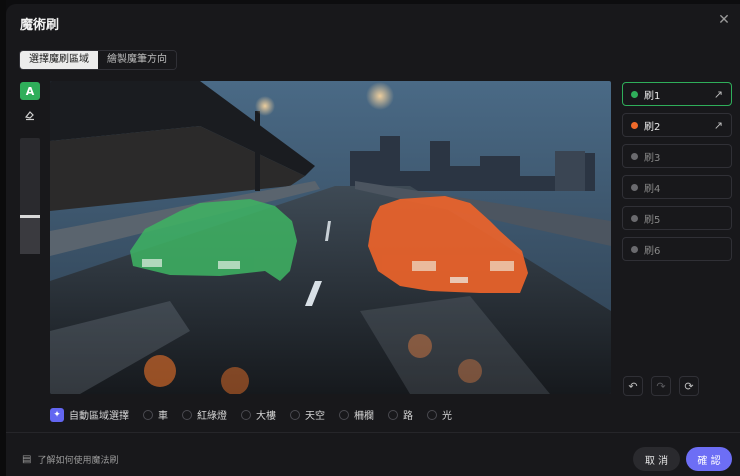 This screenshot has height=476, width=740. I want to click on mode-tabs: 選擇魔刷區域 繪製魔筆方向, so click(98, 60).